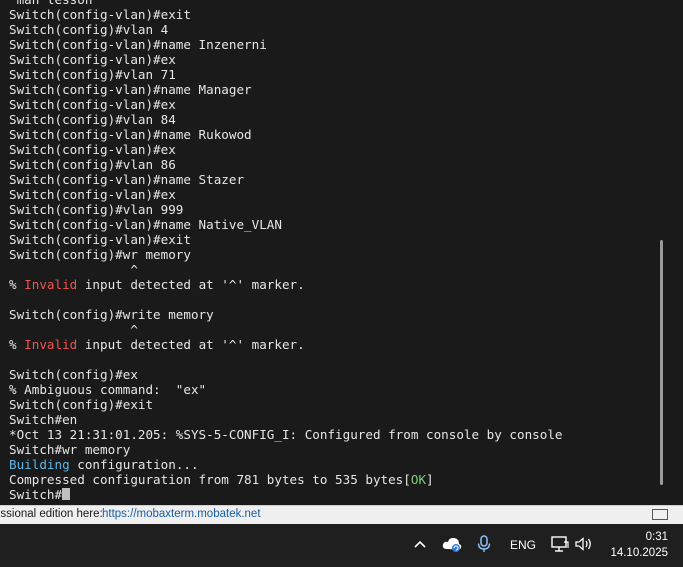  What do you see at coordinates (36, 494) in the screenshot?
I see `terminal-text-segment: Switch#` at bounding box center [36, 494].